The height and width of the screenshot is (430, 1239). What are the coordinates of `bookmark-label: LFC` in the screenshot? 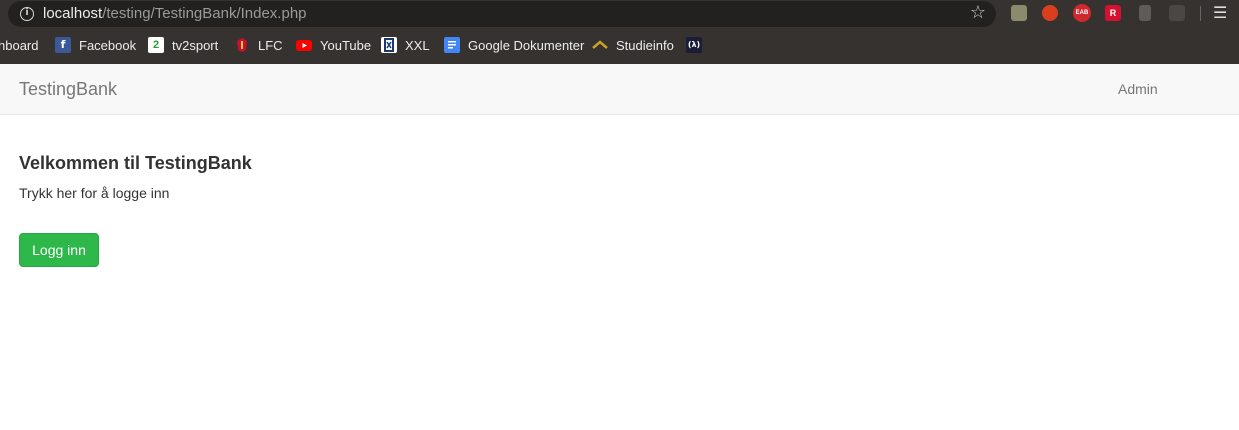 It's located at (270, 45).